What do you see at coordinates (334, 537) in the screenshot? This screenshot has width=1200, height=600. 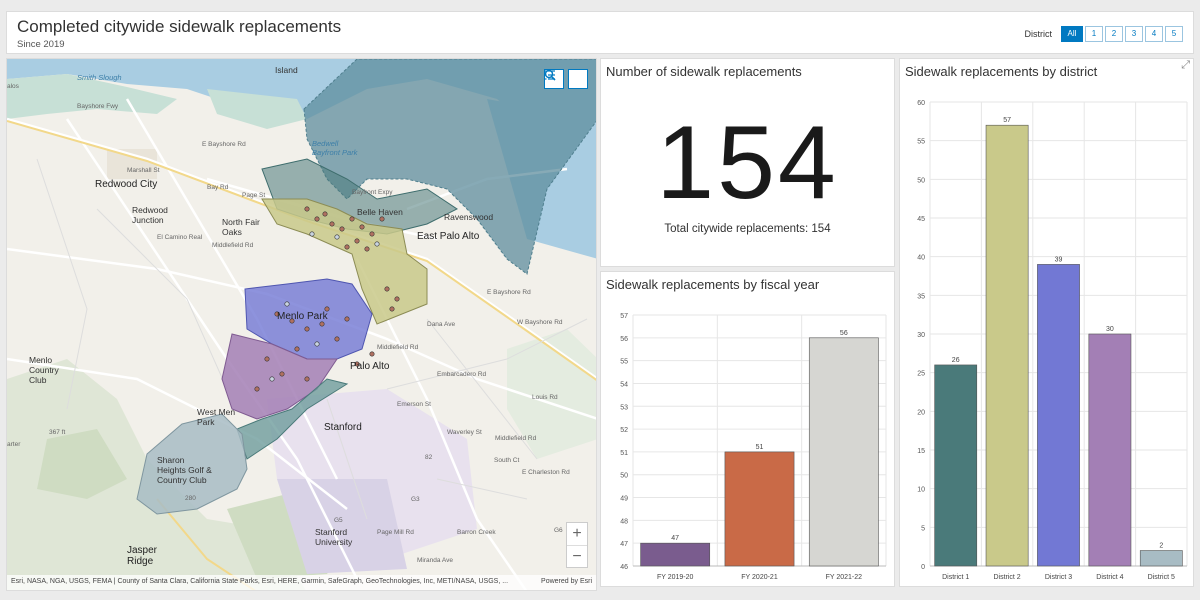 I see `map-label-stanford-university: Stanford University` at bounding box center [334, 537].